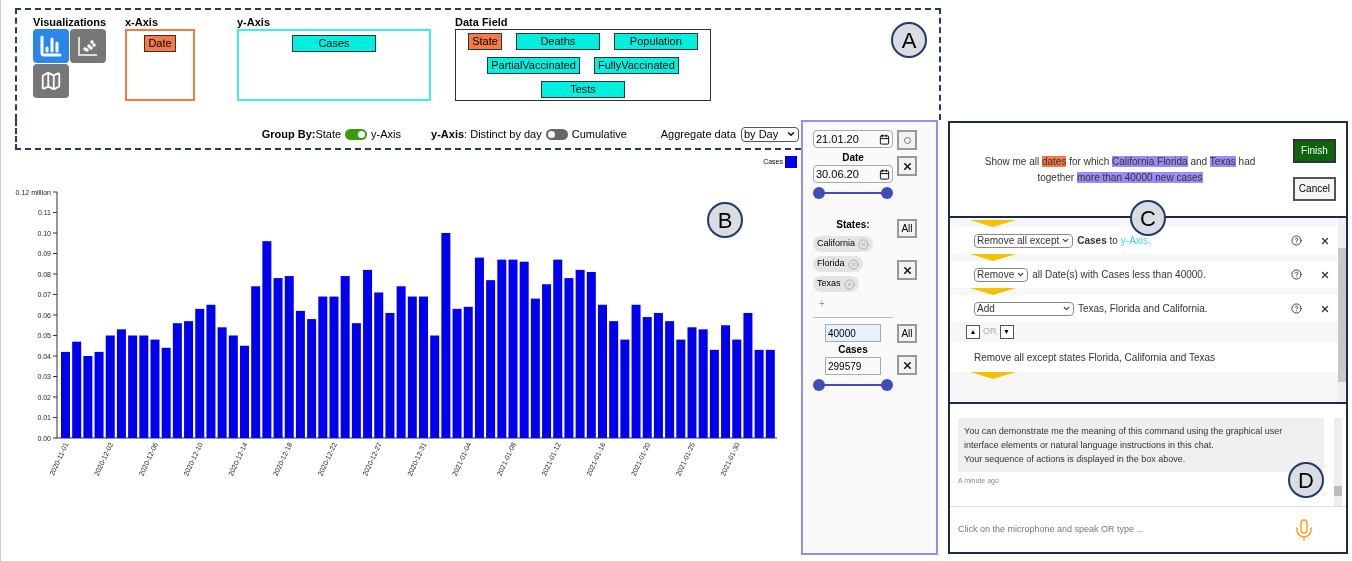 The height and width of the screenshot is (561, 1352). Describe the element at coordinates (160, 65) in the screenshot. I see `drop-zone: Date` at that location.